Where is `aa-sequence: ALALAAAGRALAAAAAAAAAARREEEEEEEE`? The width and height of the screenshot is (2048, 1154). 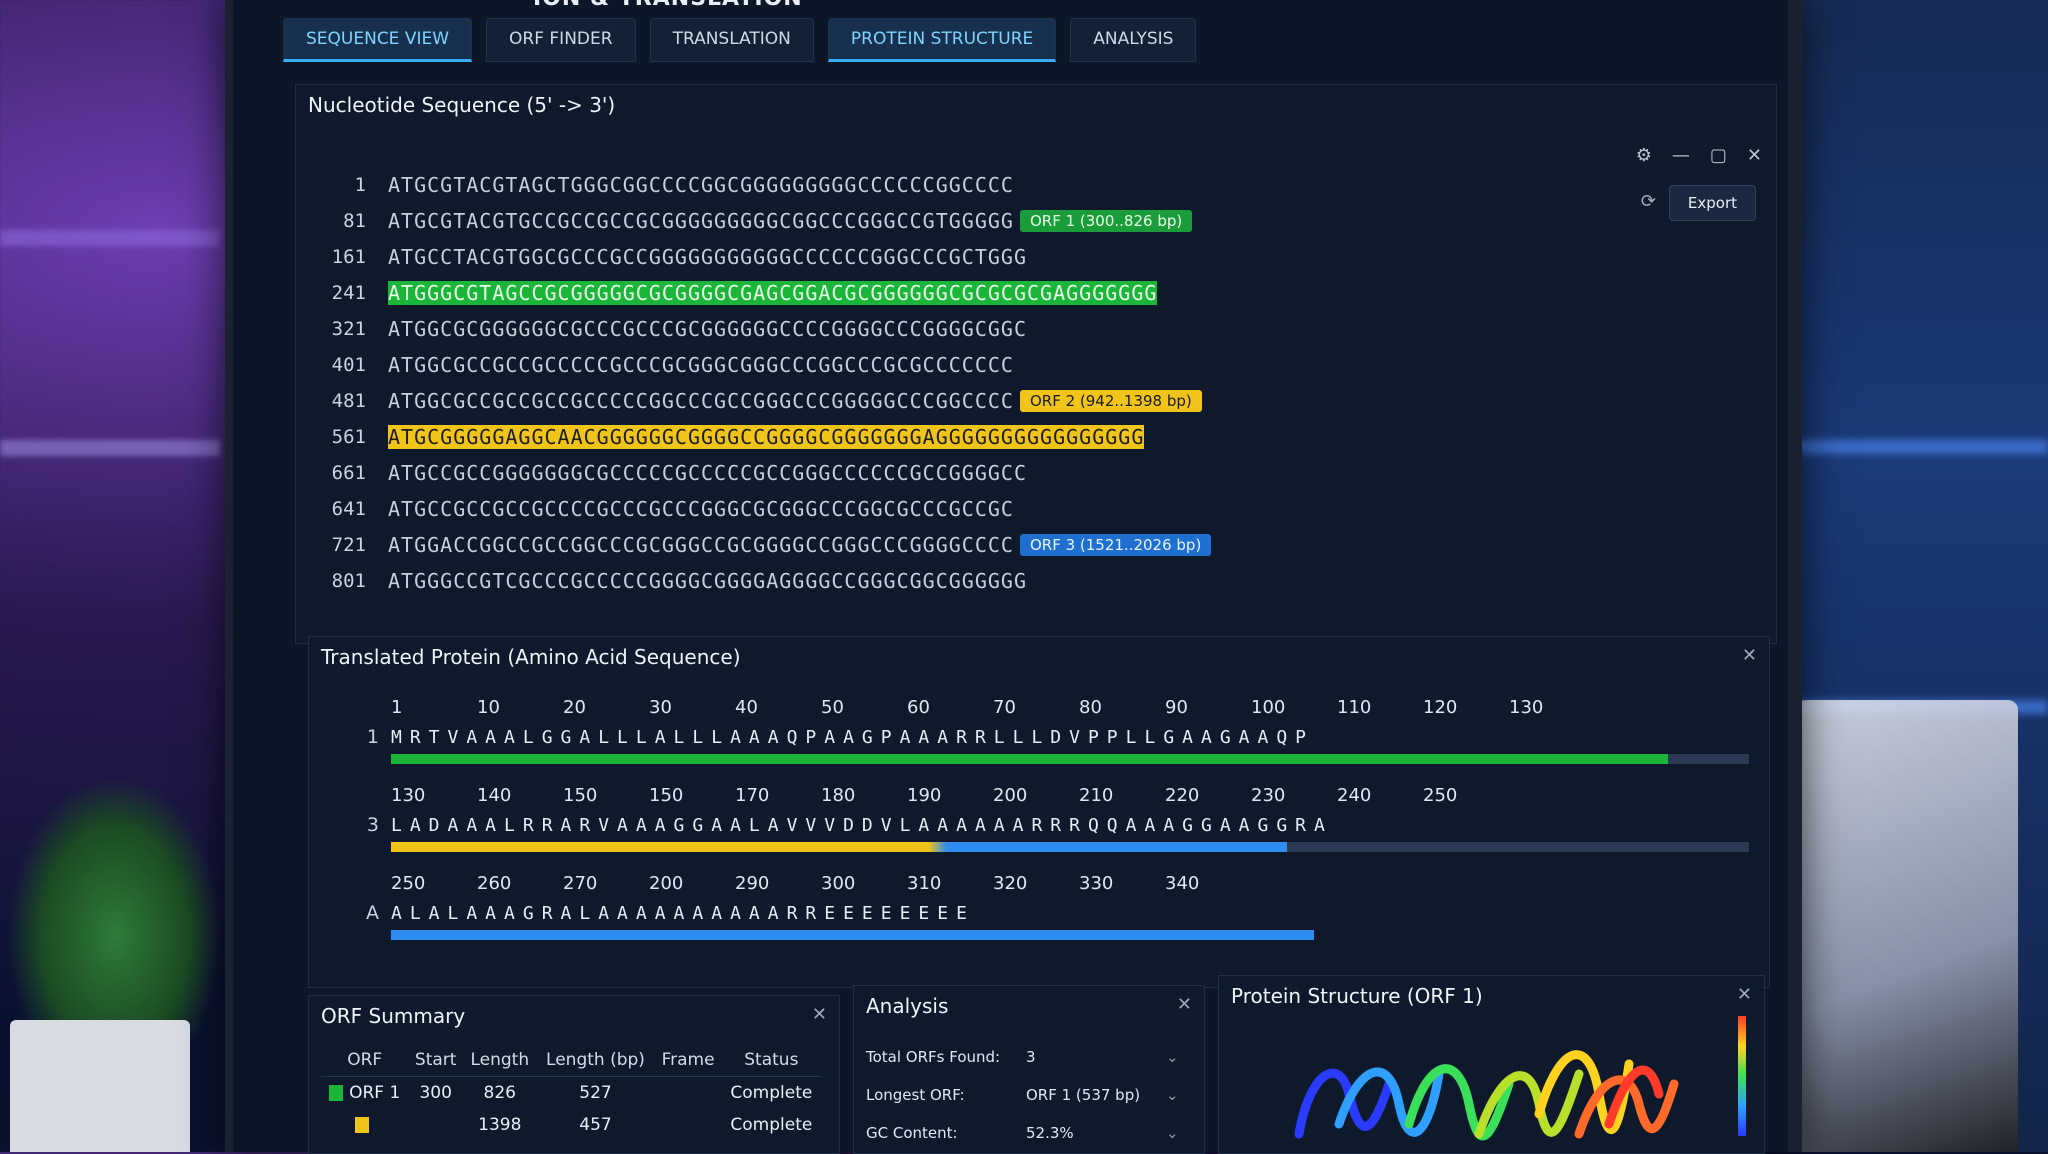 aa-sequence: ALALAAAGRALAAAAAAAAAARREEEEEEEE is located at coordinates (683, 913).